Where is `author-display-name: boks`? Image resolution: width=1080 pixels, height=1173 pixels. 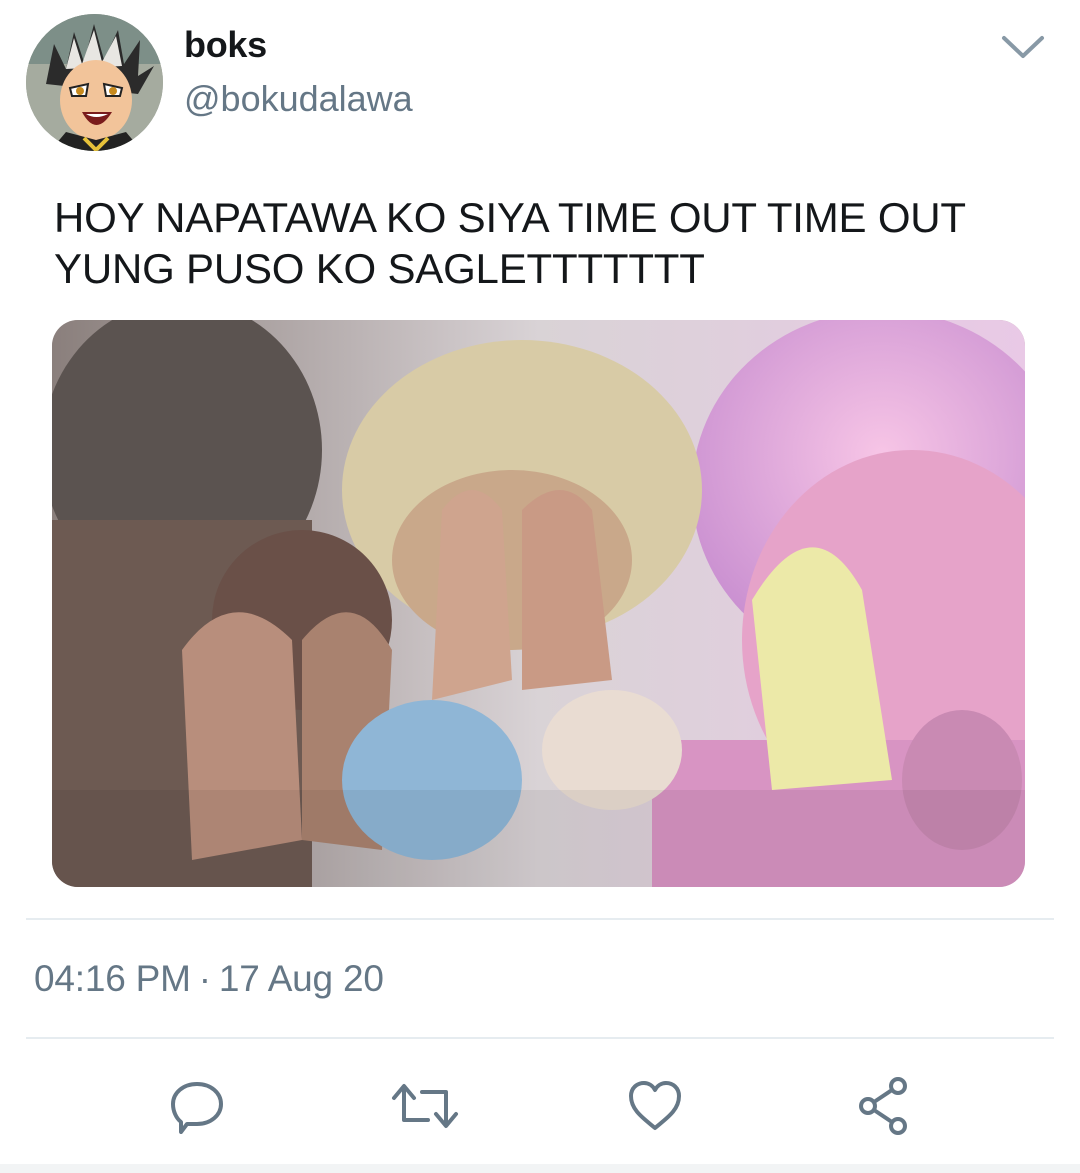
author-display-name: boks is located at coordinates (225, 45).